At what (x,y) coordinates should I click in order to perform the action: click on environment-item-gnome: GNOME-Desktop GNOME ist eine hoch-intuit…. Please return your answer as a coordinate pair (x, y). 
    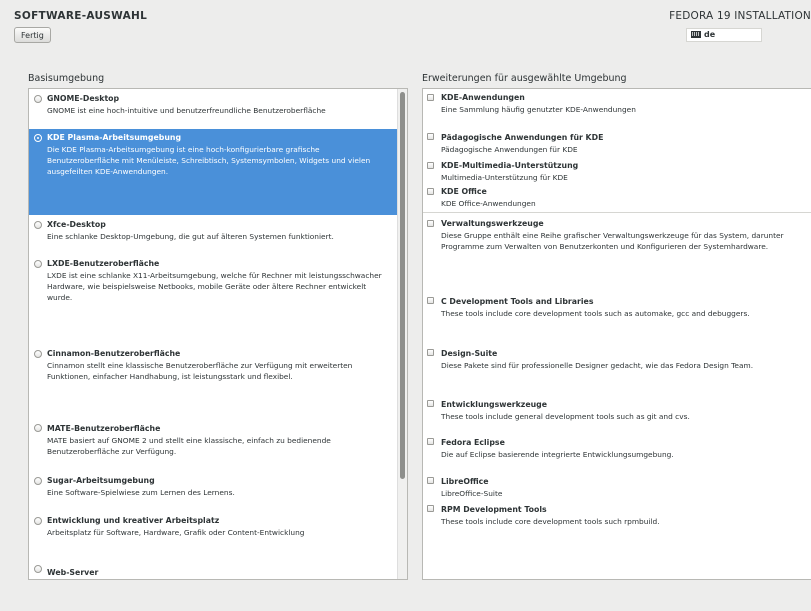
    Looking at the image, I should click on (213, 109).